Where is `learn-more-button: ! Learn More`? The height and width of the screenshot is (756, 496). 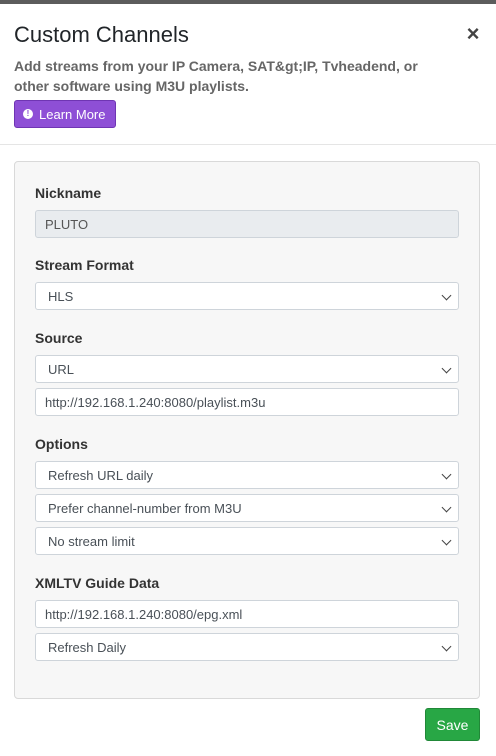
learn-more-button: ! Learn More is located at coordinates (65, 114).